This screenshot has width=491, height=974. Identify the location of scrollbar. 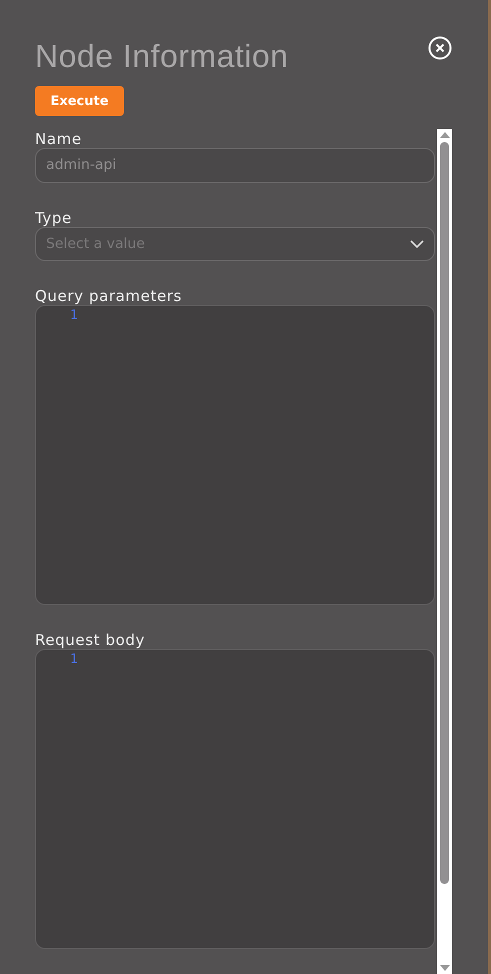
(444, 551).